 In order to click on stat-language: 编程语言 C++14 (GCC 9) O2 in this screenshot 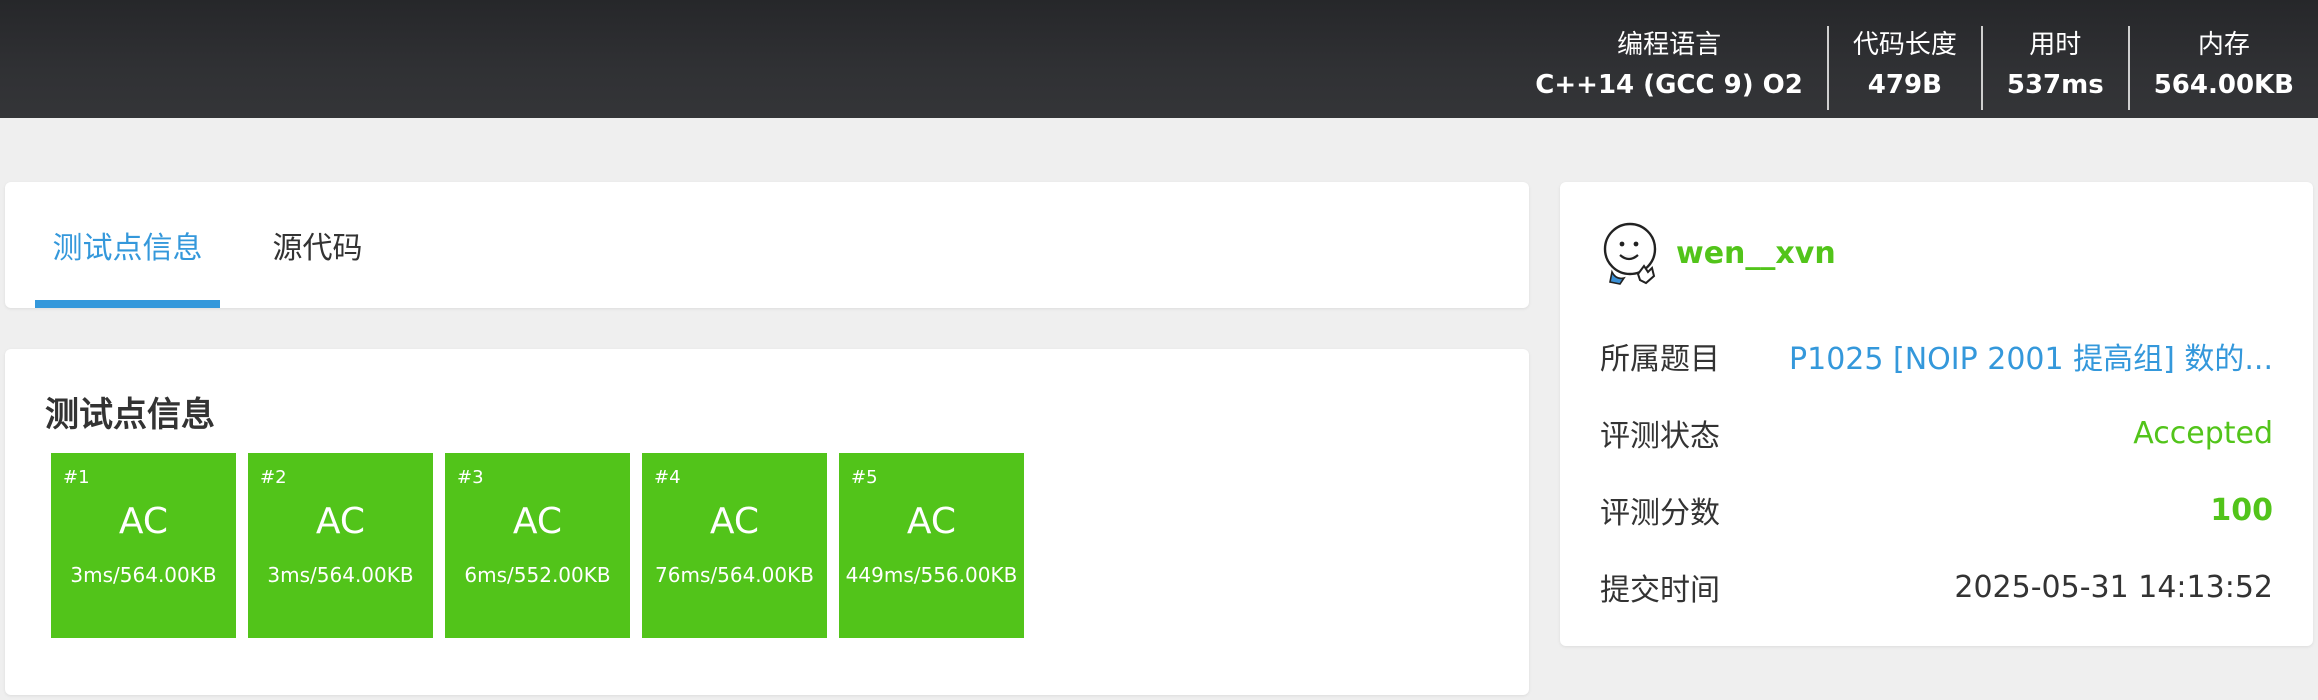, I will do `click(1669, 68)`.